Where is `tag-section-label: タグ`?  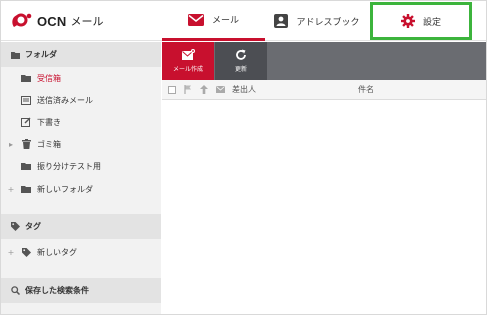
tag-section-label: タグ is located at coordinates (33, 226).